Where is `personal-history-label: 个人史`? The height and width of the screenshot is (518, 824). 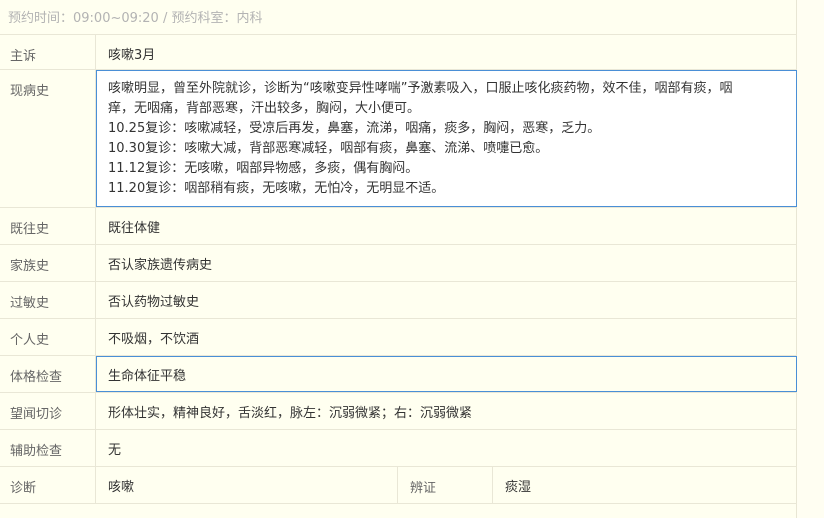
personal-history-label: 个人史 is located at coordinates (48, 337).